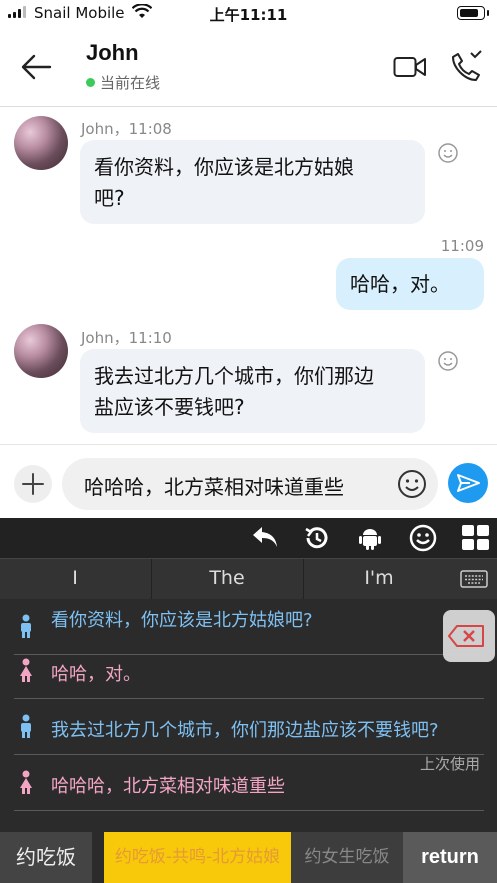  What do you see at coordinates (37, 67) in the screenshot?
I see `back-arrow-icon` at bounding box center [37, 67].